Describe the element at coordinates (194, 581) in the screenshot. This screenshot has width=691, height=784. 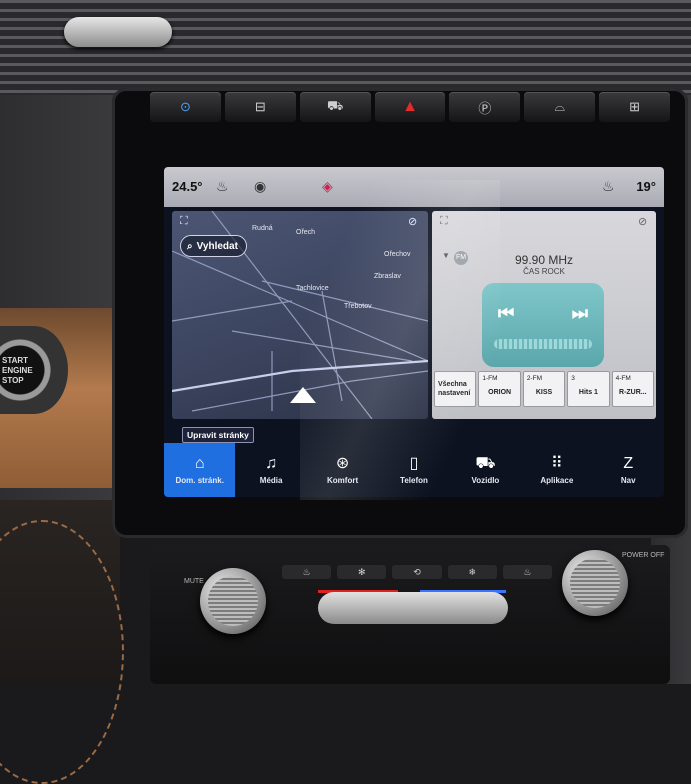
I see `mute-label: MUTE` at that location.